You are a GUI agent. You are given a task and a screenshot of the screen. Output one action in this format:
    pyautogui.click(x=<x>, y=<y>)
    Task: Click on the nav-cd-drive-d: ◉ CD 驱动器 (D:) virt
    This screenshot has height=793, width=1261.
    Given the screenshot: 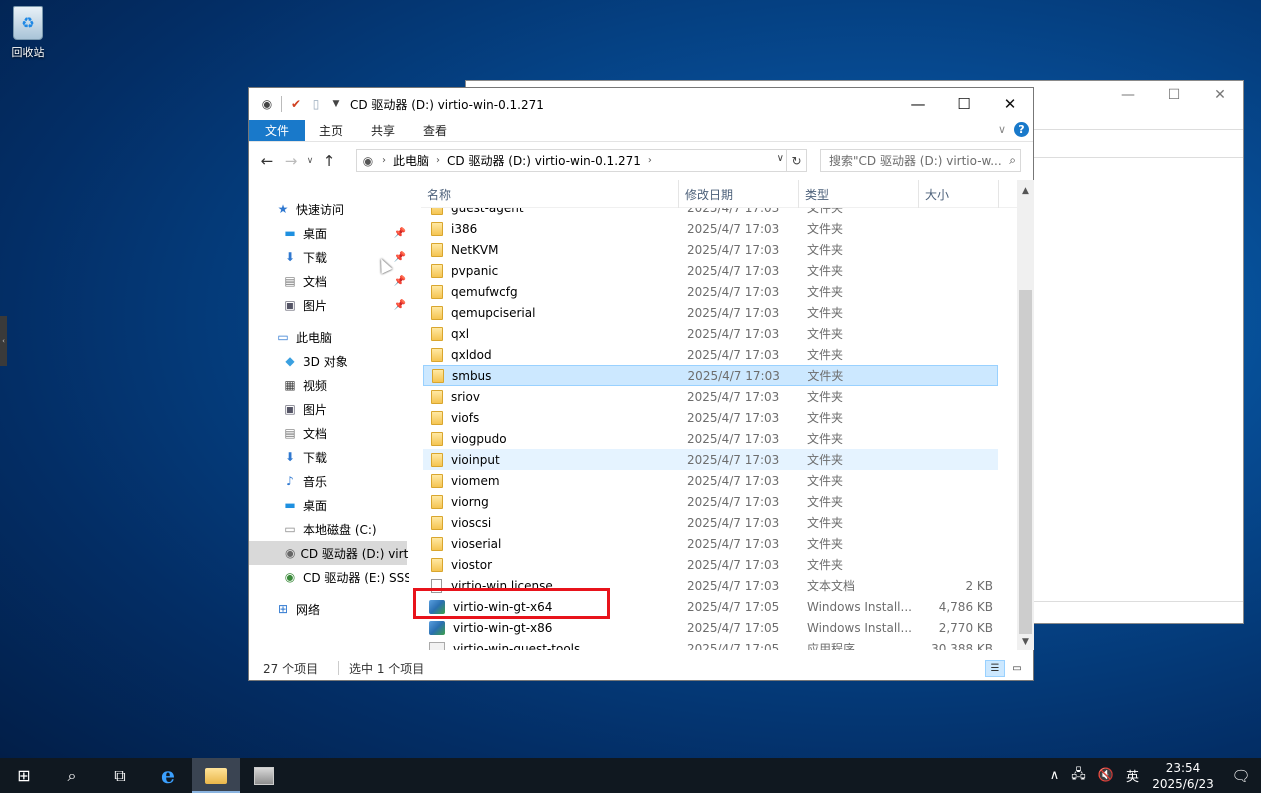 What is the action you would take?
    pyautogui.click(x=328, y=553)
    